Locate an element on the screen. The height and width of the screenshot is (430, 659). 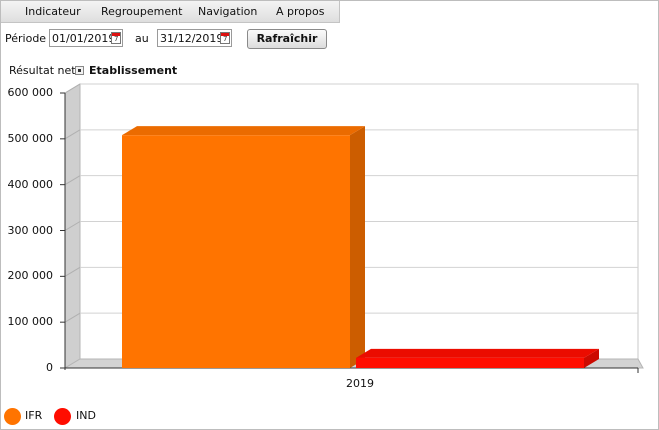
bar-ifr-top is located at coordinates (243, 131).